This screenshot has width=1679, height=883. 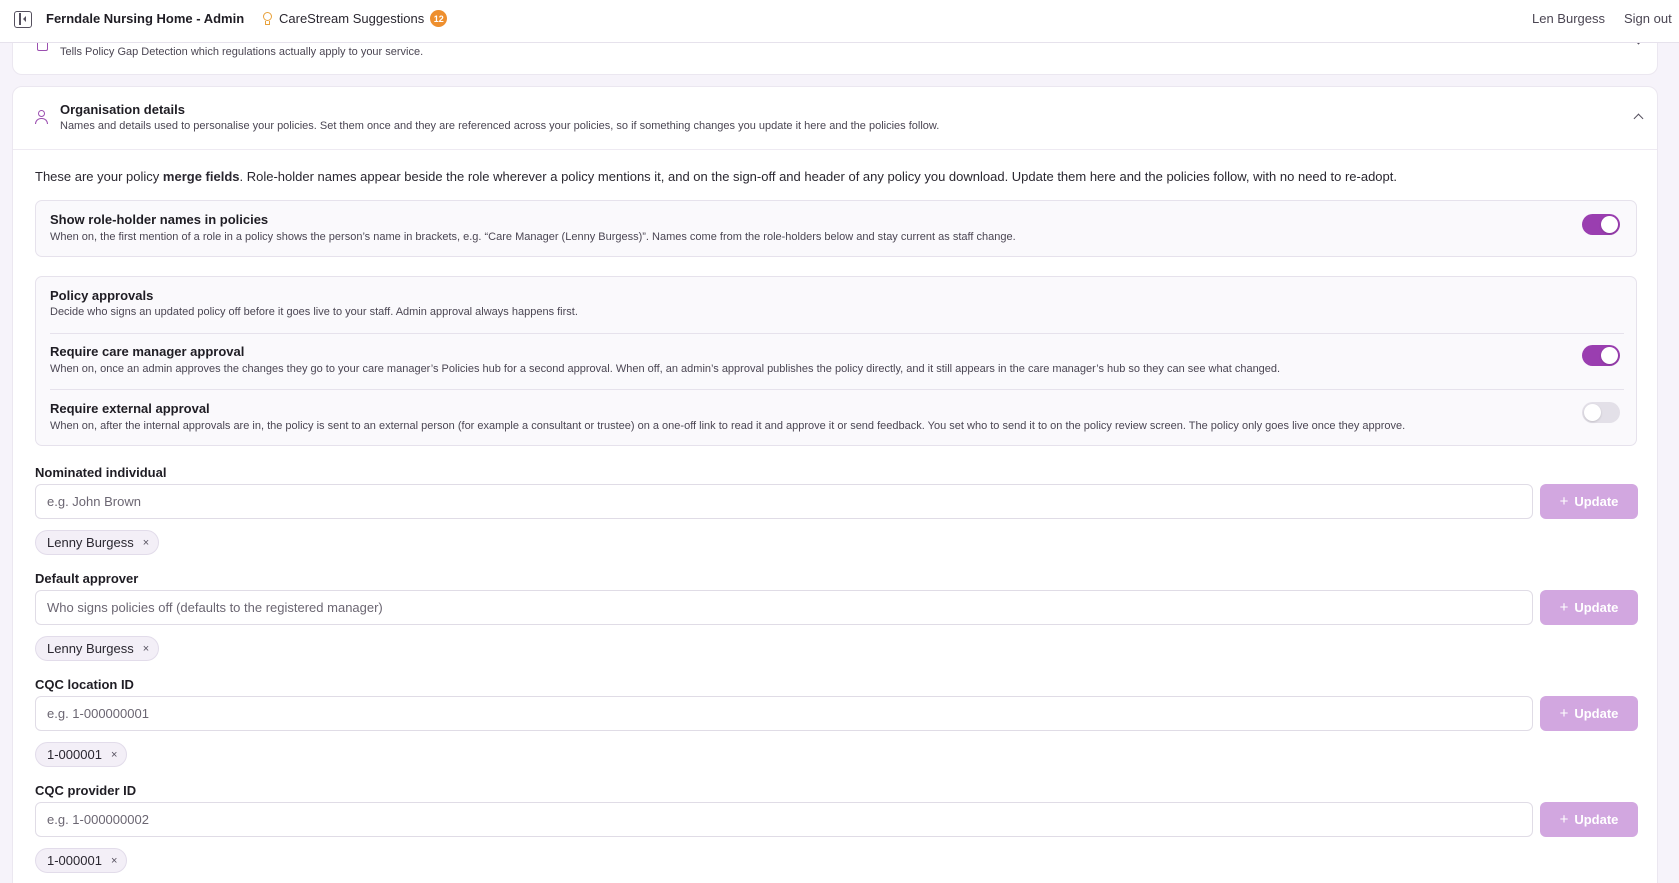 I want to click on care-manager-approval-title: Require care manager approval, so click(x=147, y=351).